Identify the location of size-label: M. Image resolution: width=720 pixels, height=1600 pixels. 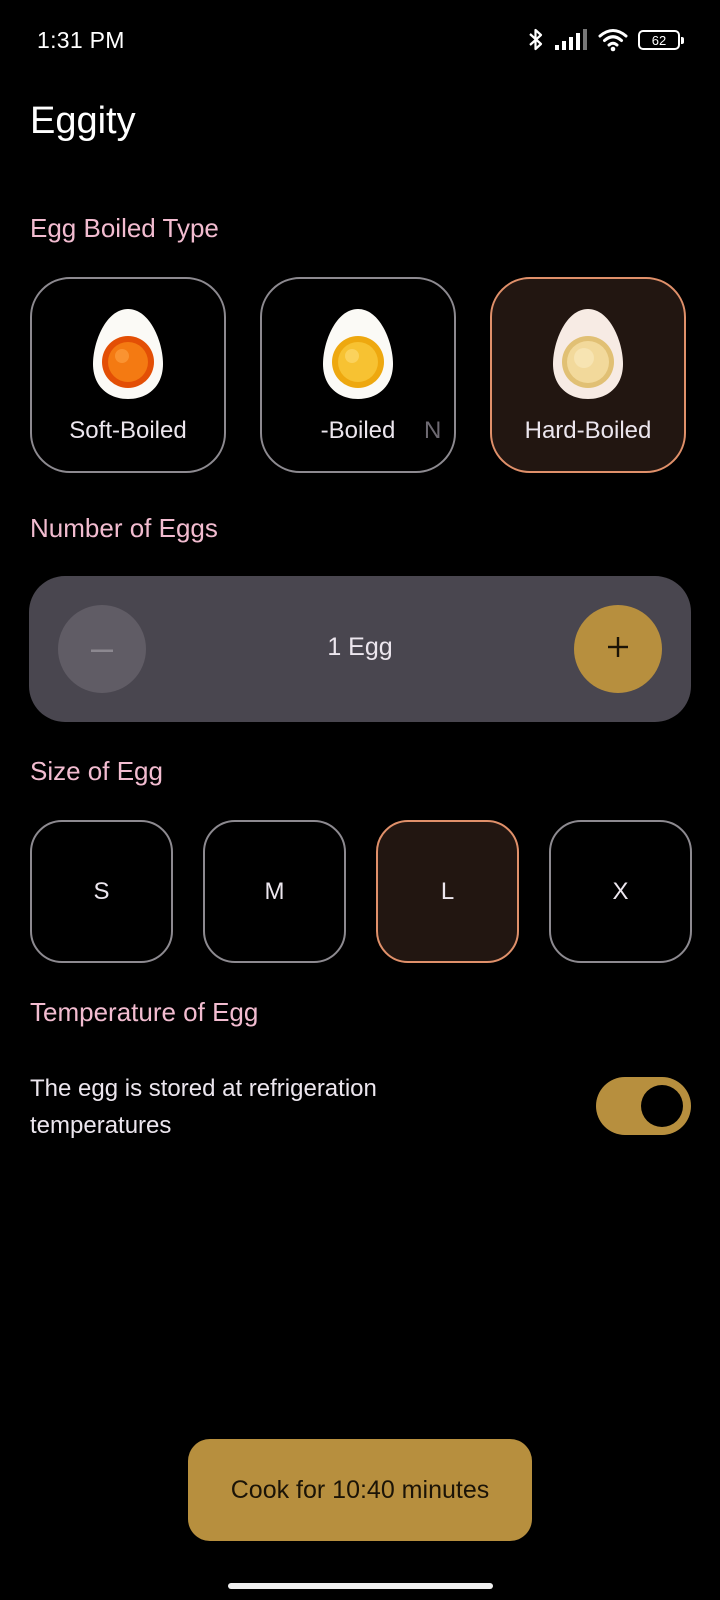
(274, 891).